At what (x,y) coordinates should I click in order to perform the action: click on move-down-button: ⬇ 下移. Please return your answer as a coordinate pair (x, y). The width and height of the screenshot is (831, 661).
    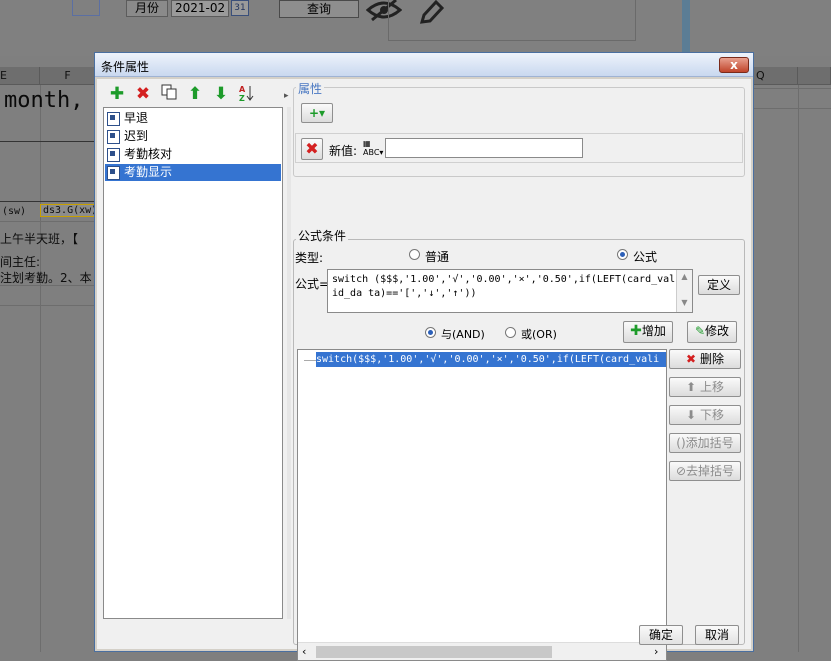
    Looking at the image, I should click on (705, 415).